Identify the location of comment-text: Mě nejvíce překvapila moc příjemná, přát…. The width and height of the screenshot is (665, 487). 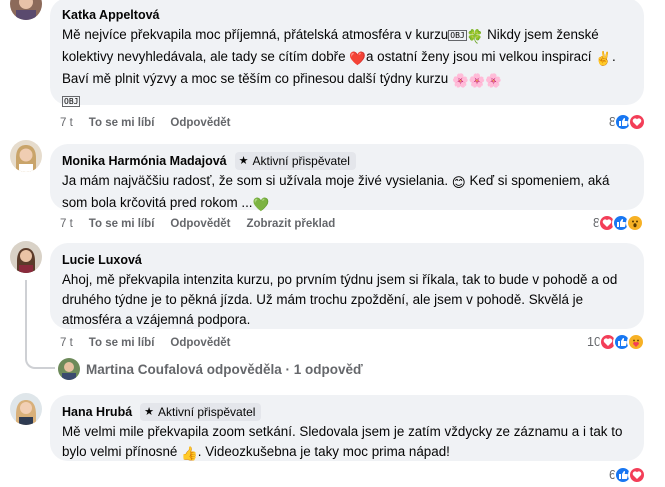
(339, 67).